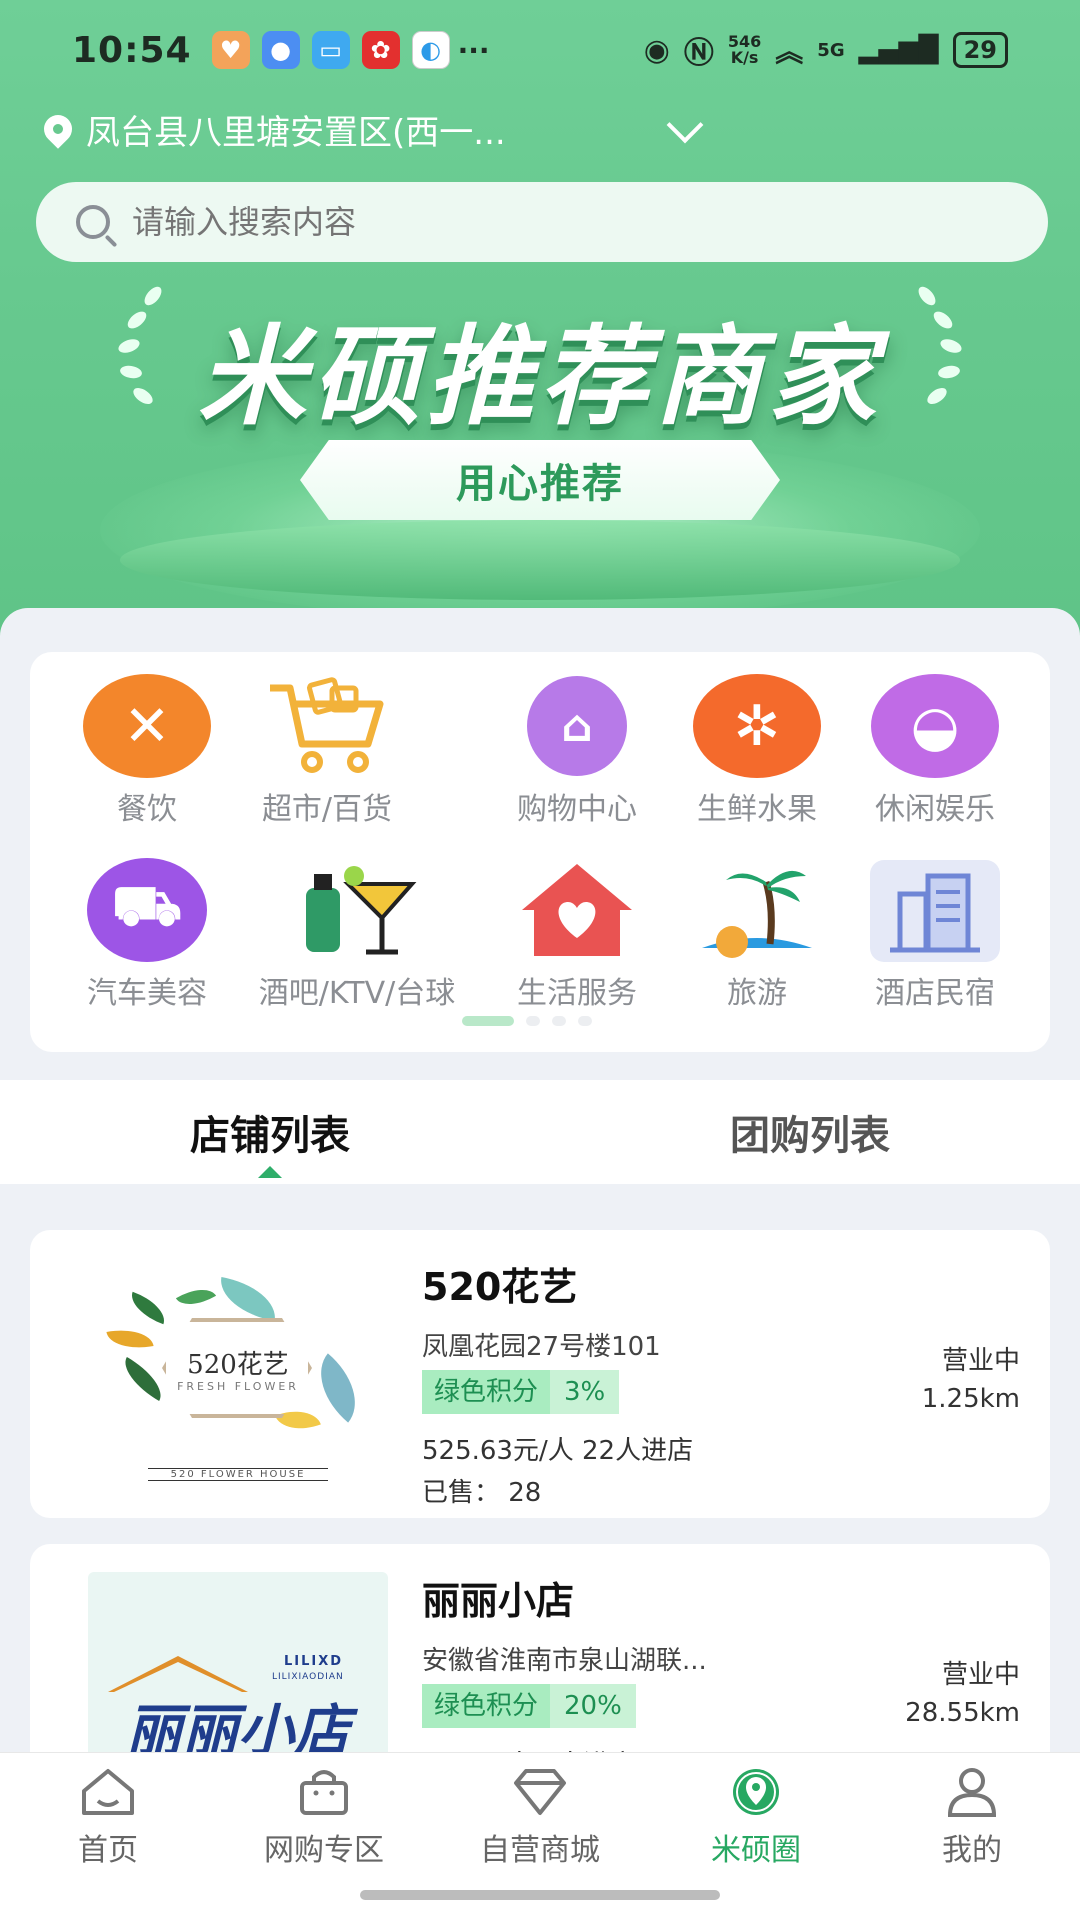  Describe the element at coordinates (308, 1677) in the screenshot. I see `logo-subtext-2: LILIXIAODIAN` at that location.